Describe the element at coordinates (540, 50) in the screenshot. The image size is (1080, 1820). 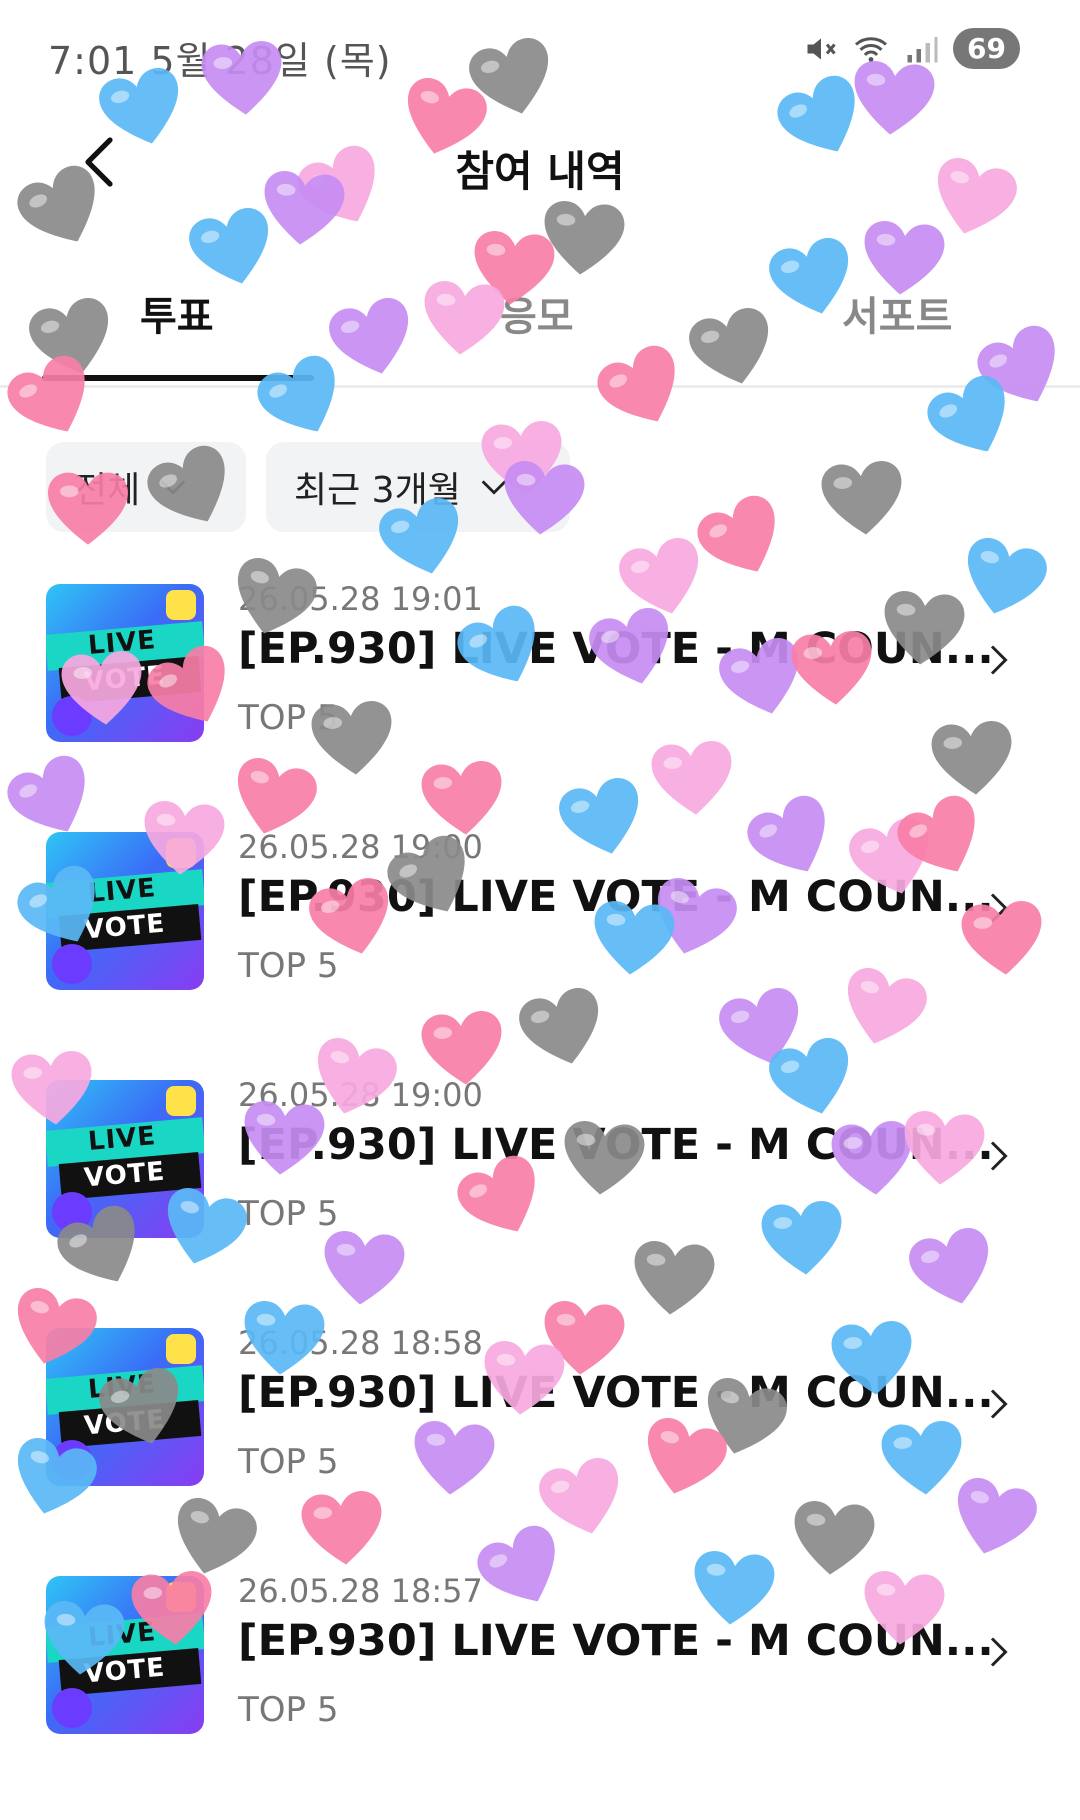
I see `status-bar: 7:01 5월 28일 (목) 69` at that location.